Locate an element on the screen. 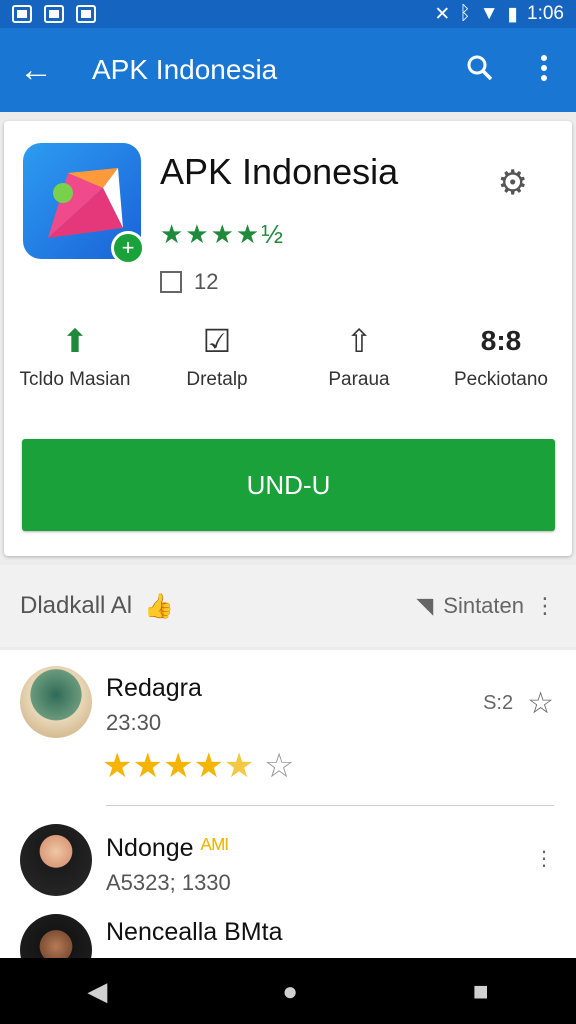 The image size is (576, 1024). file-icon is located at coordinates (171, 282).